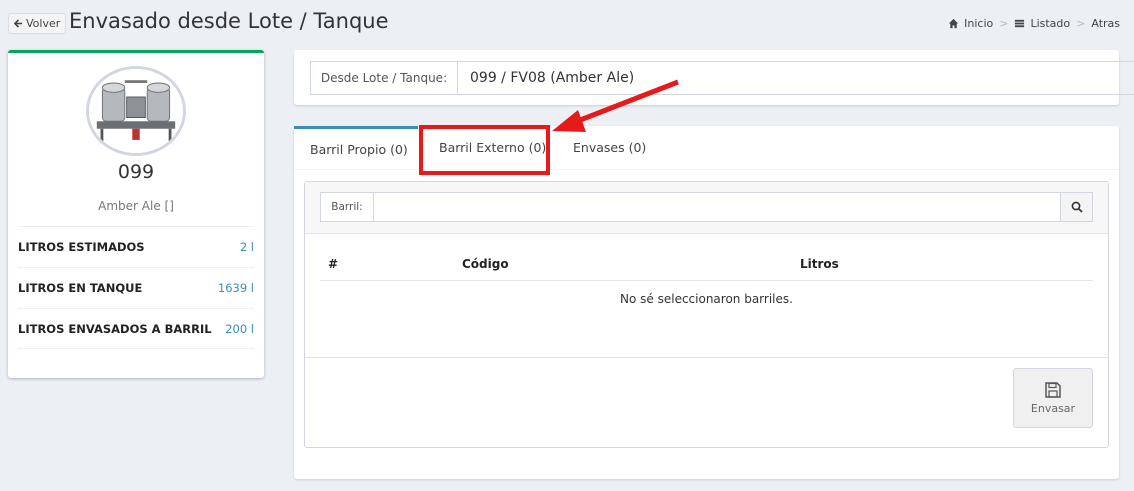 Image resolution: width=1134 pixels, height=491 pixels. I want to click on stat-row: LITROS ENVASADOS A BARRIL 200 l, so click(136, 328).